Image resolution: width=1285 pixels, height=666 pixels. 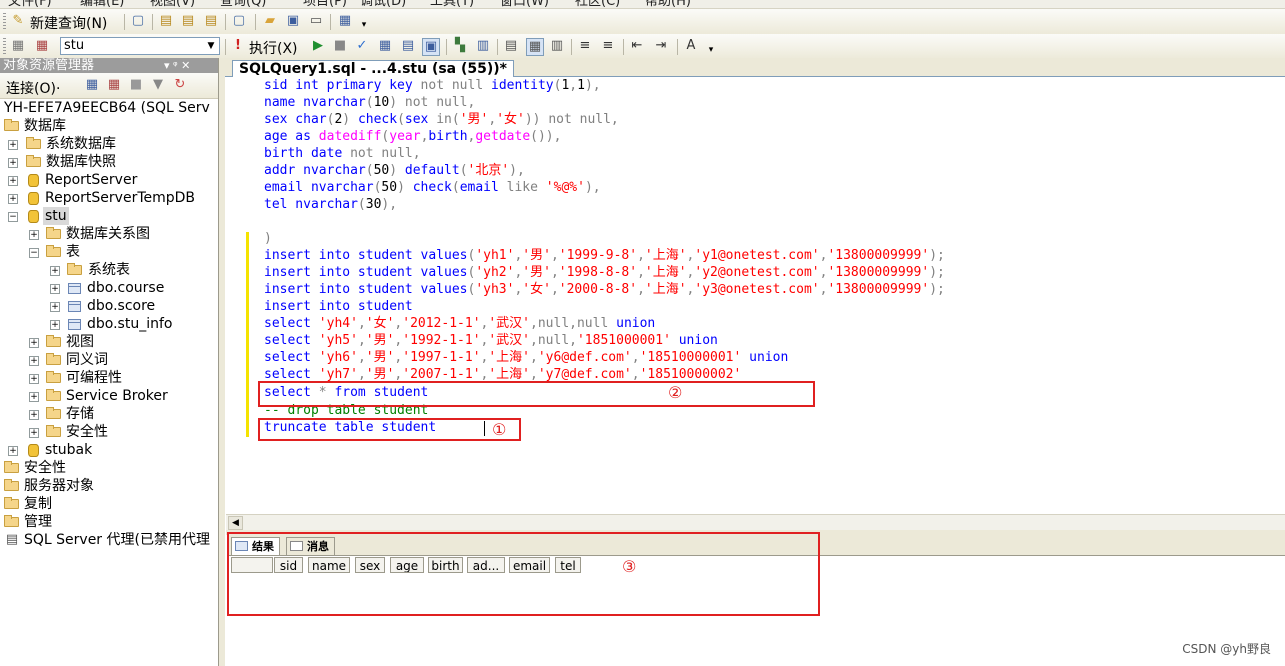 I want to click on tree-node-views: + 视图, so click(x=123, y=342).